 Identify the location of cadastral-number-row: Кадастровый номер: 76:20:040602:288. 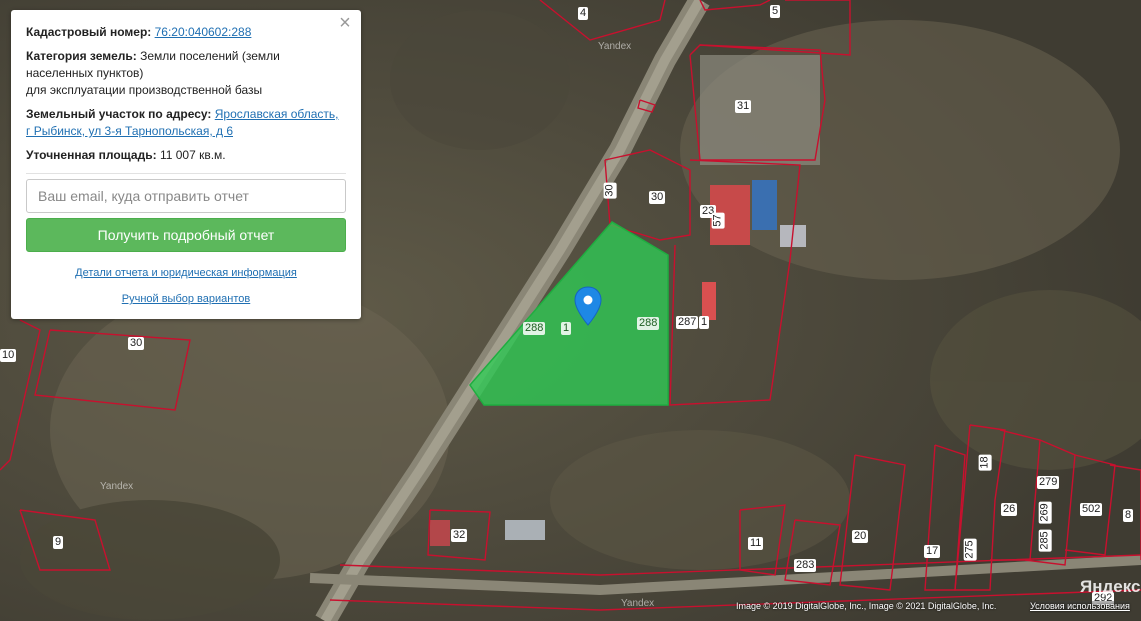
(186, 32).